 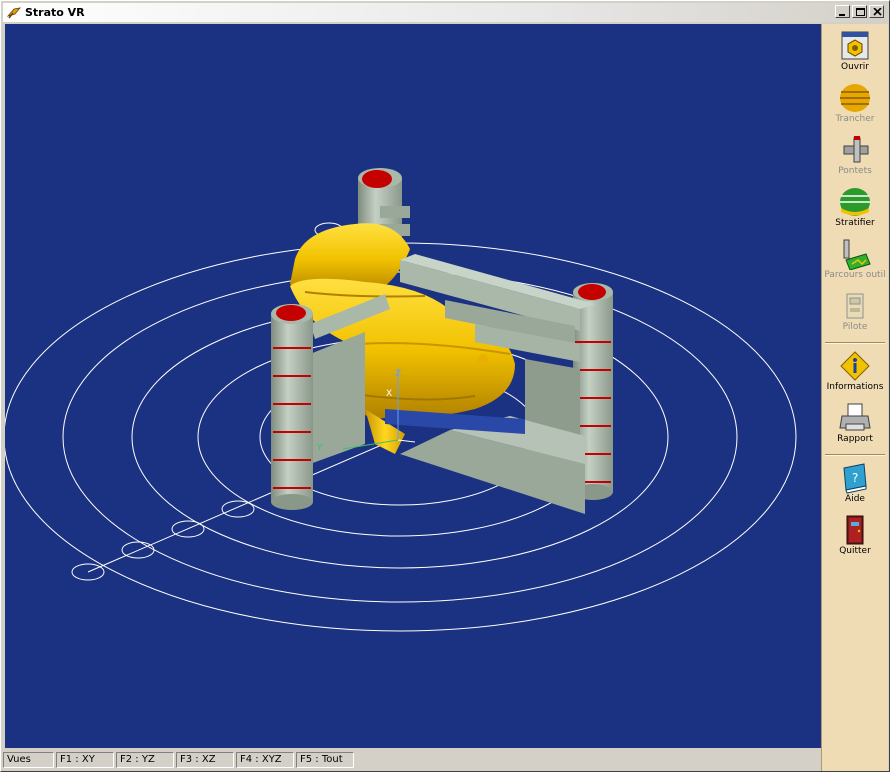 I want to click on exit-label: Quitter, so click(x=855, y=551).